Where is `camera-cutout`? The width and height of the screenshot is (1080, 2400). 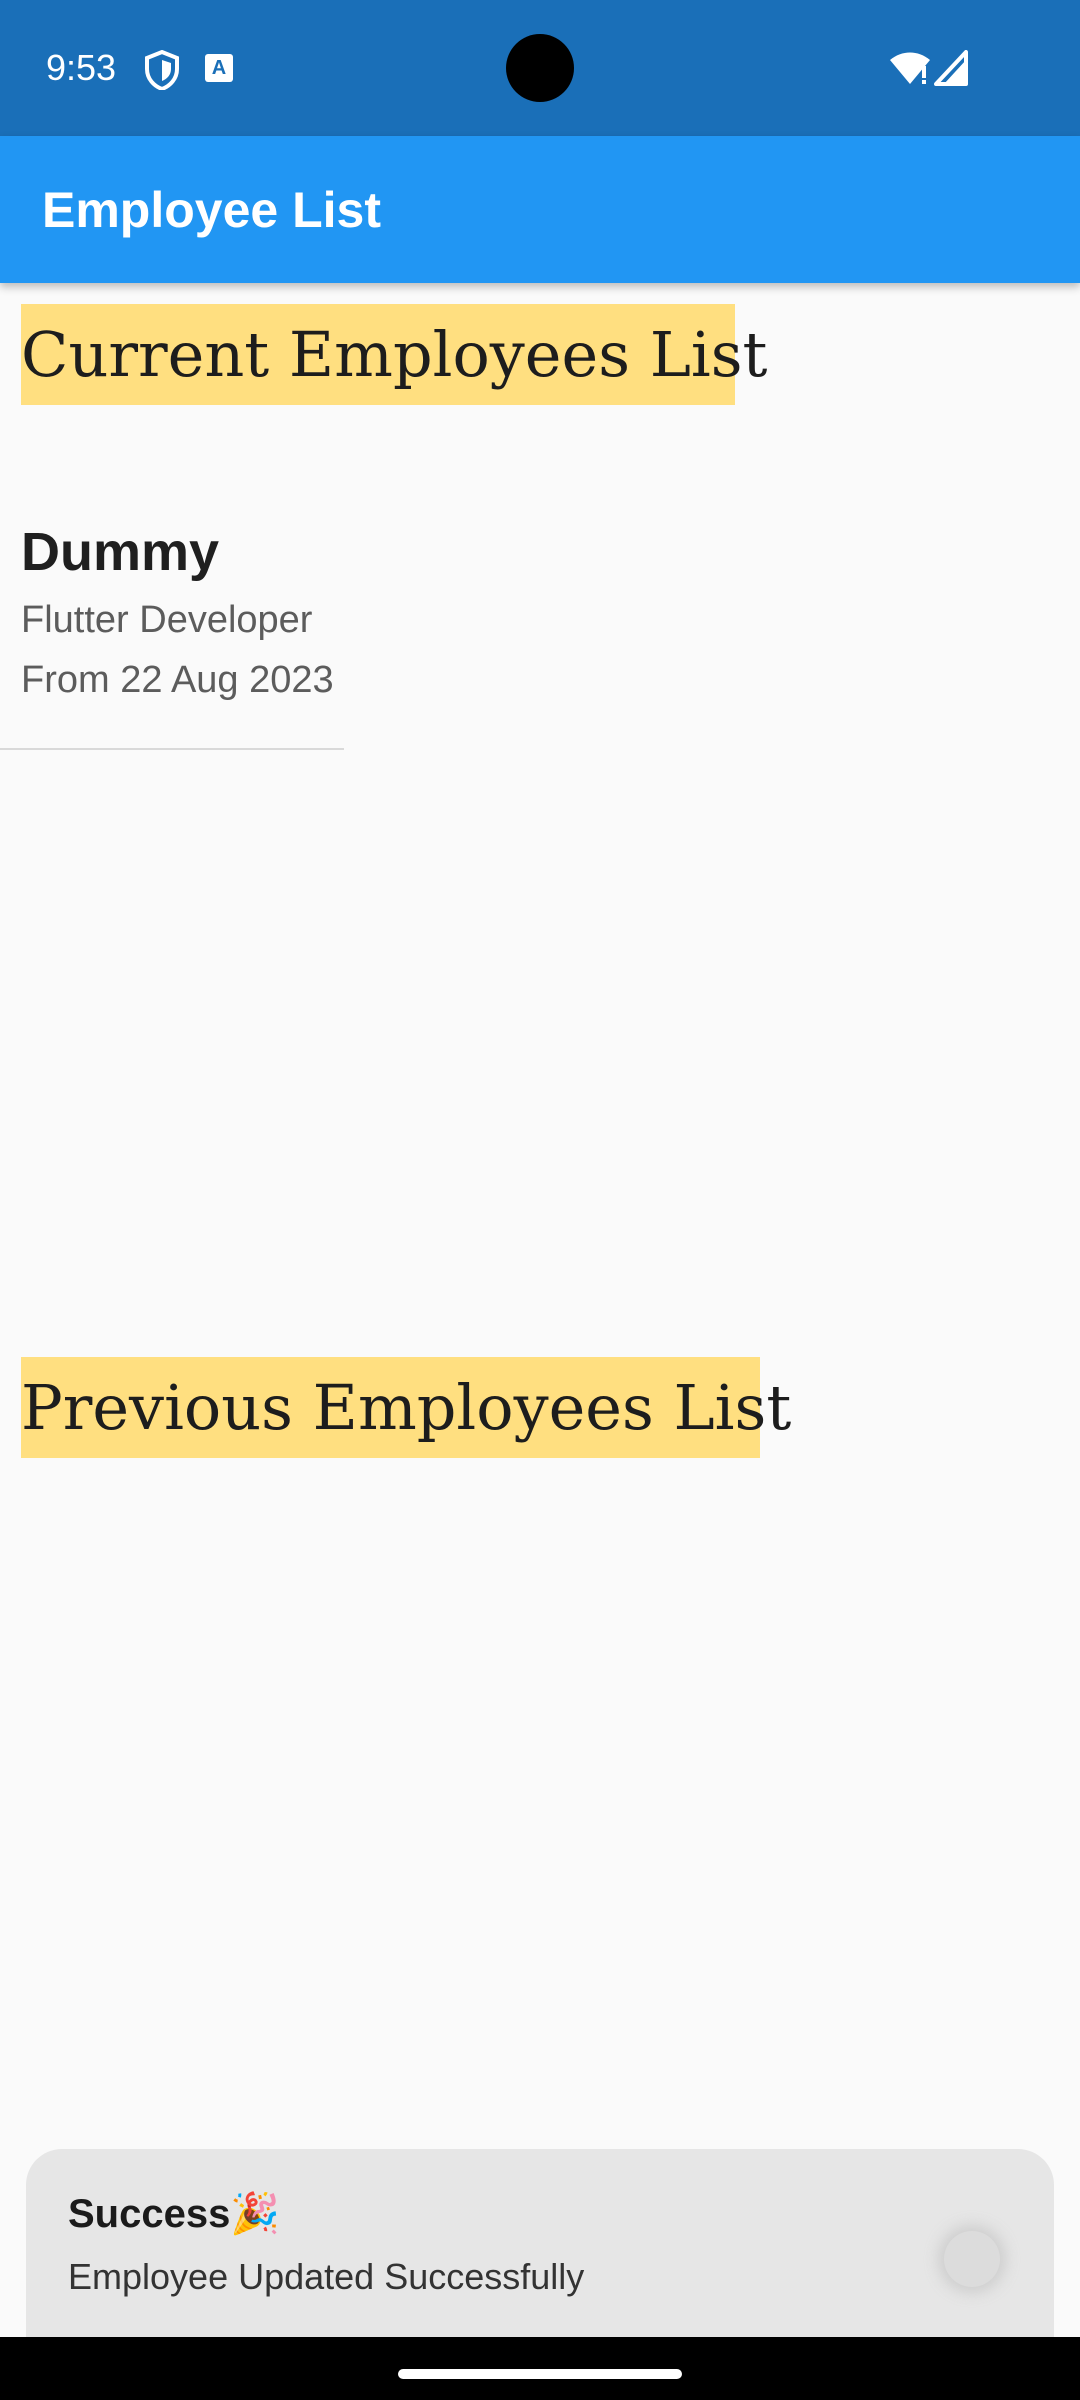
camera-cutout is located at coordinates (540, 68).